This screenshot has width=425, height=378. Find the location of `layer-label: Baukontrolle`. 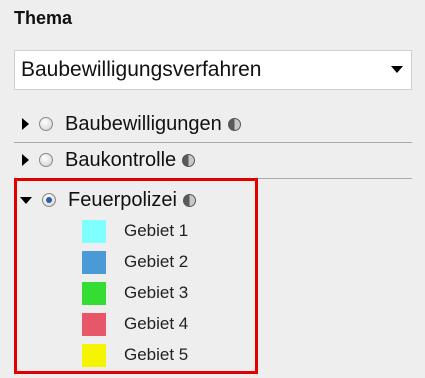

layer-label: Baukontrolle is located at coordinates (120, 160).